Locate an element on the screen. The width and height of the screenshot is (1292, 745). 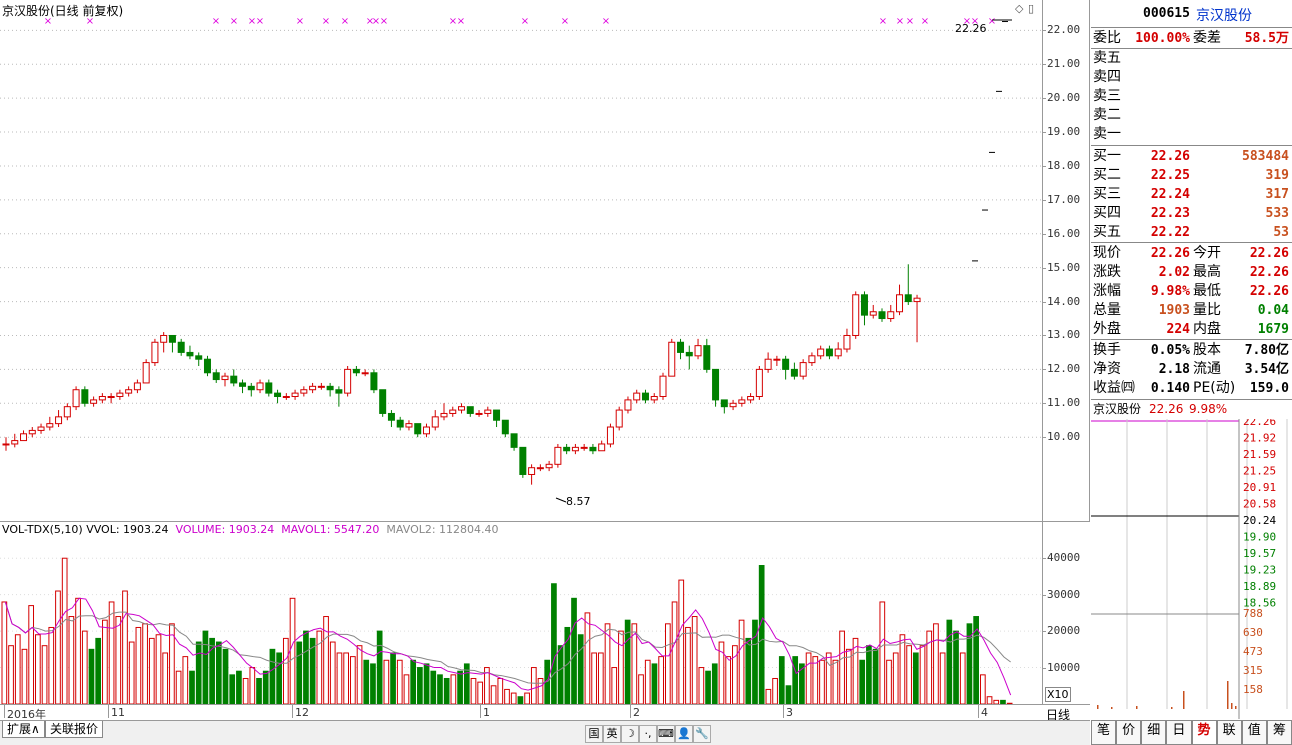
side-tab: 联 is located at coordinates (1229, 732).